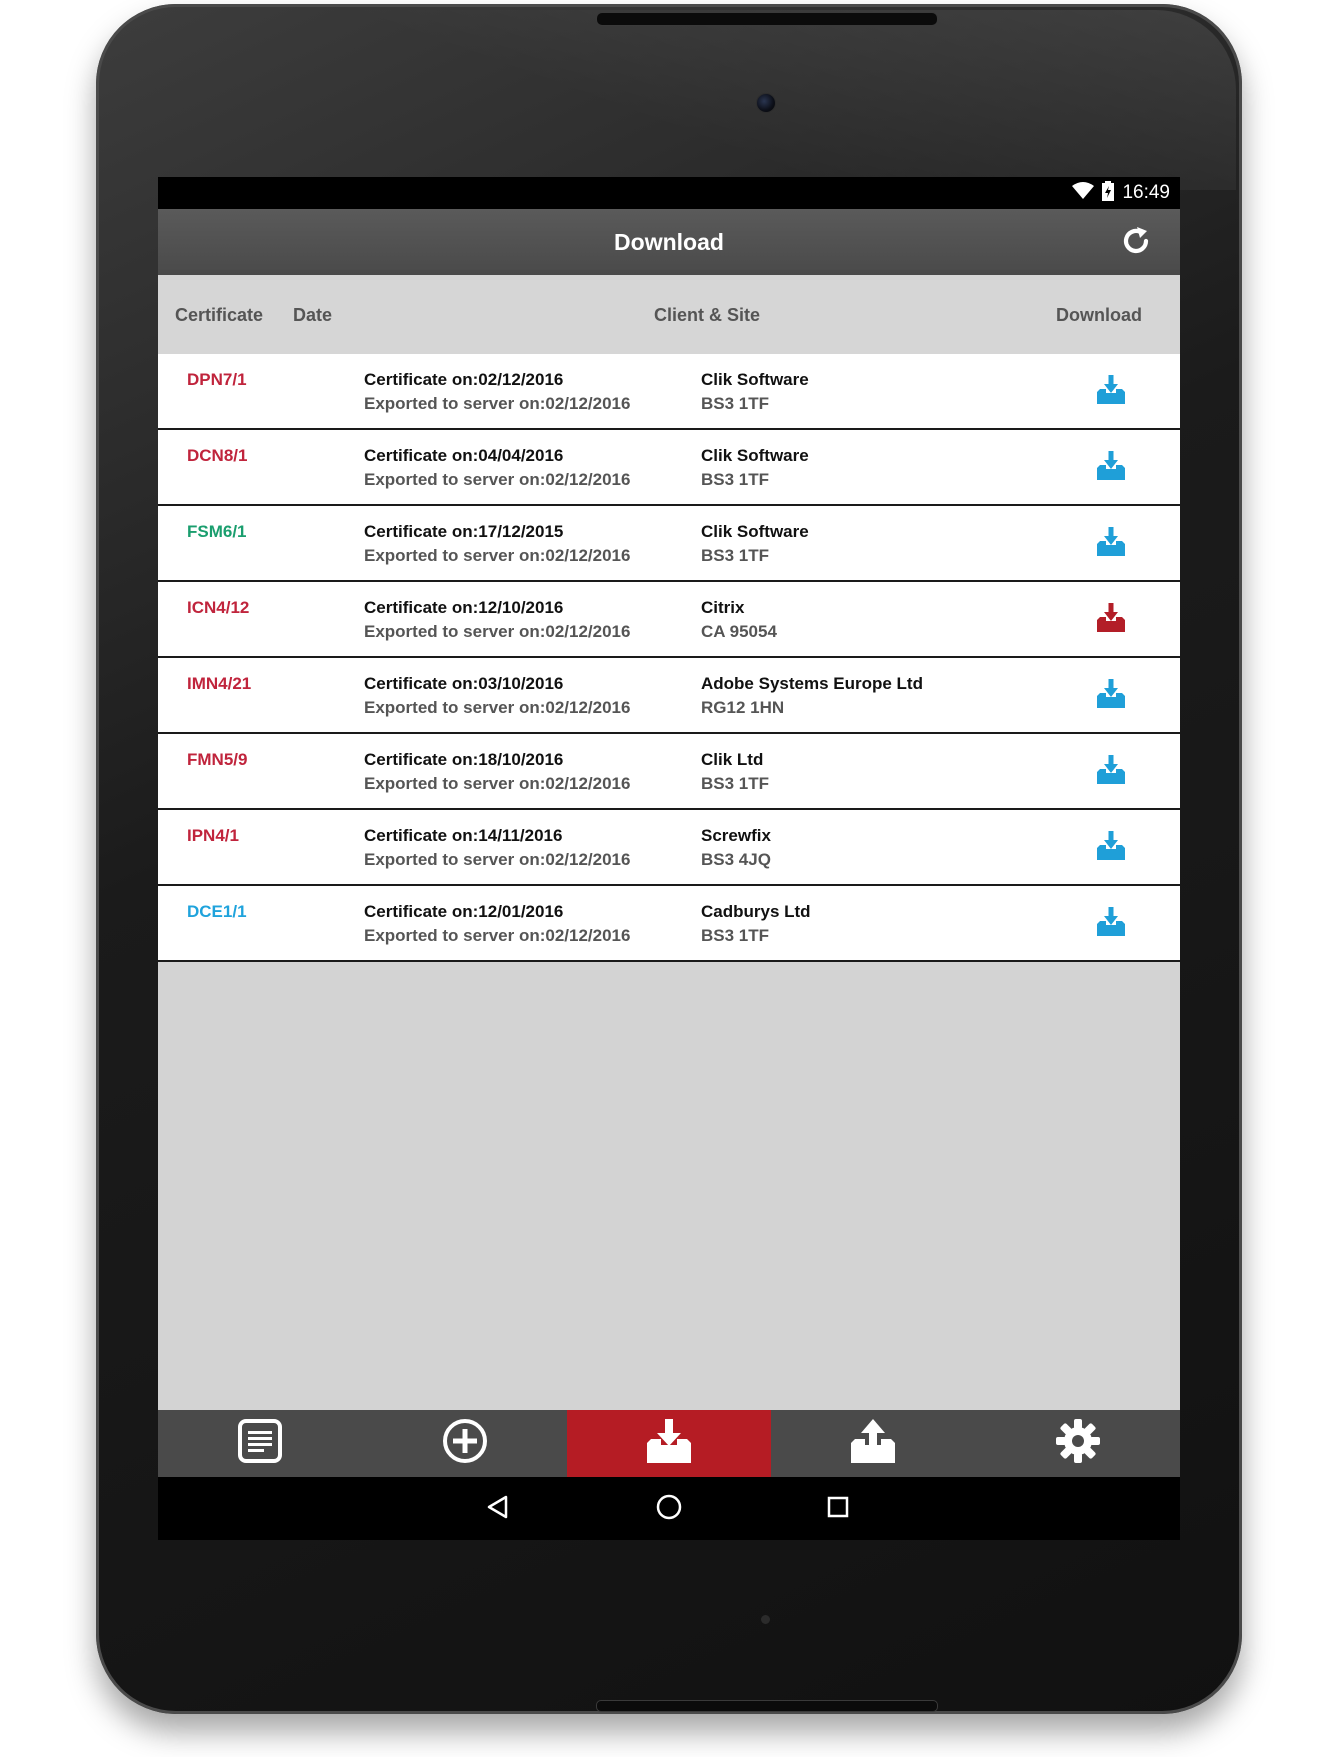 The width and height of the screenshot is (1338, 1757). What do you see at coordinates (1083, 193) in the screenshot?
I see `wifi-icon` at bounding box center [1083, 193].